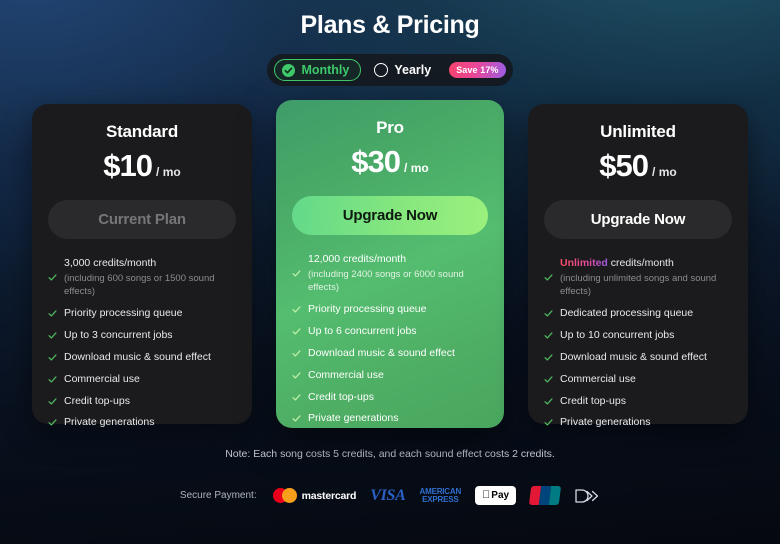  I want to click on amex-icon: AMERICAN EXPRESS, so click(441, 495).